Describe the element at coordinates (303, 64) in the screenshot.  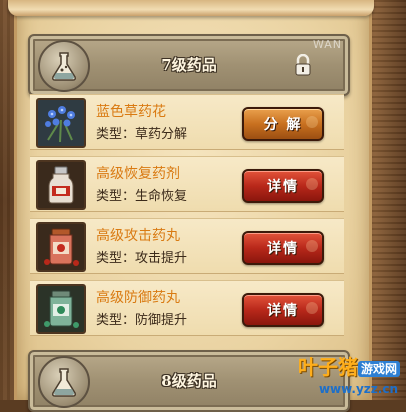
I see `lock-icon` at that location.